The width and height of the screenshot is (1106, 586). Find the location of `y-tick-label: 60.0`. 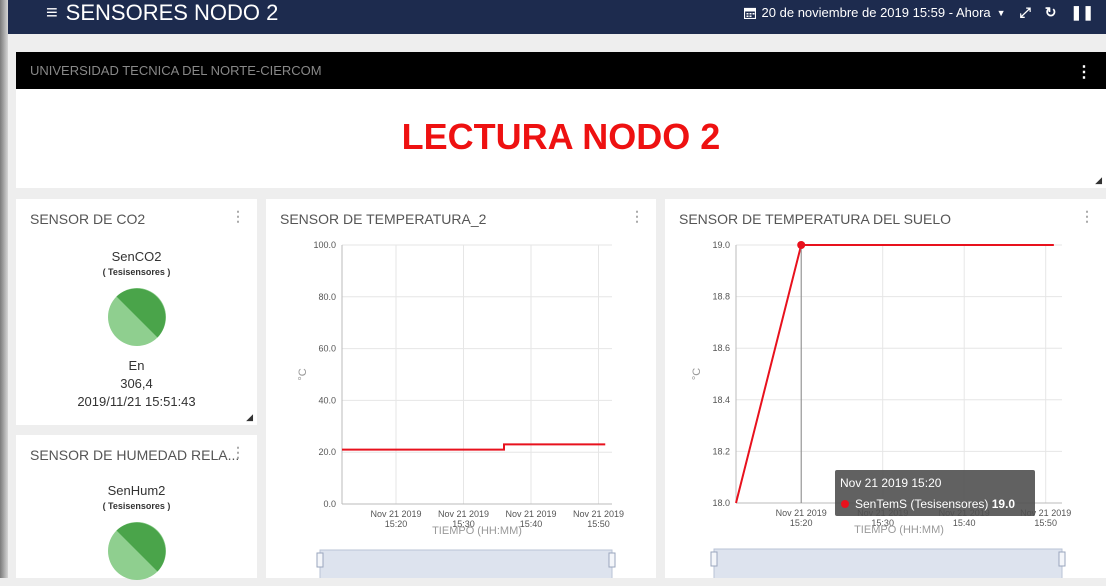

y-tick-label: 60.0 is located at coordinates (327, 349).